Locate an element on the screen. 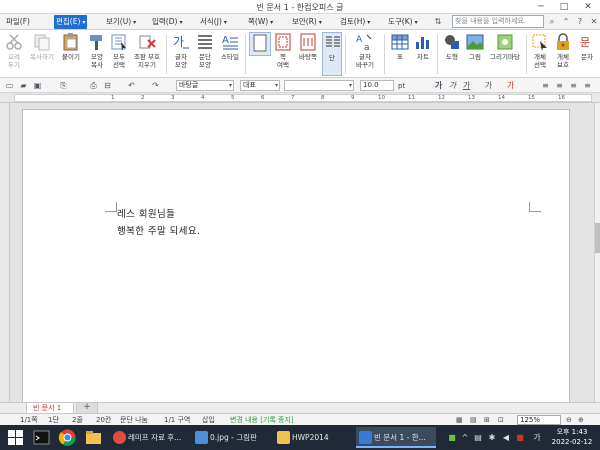 Image resolution: width=600 pixels, height=450 pixels. align-center-icon: ≡ is located at coordinates (559, 85).